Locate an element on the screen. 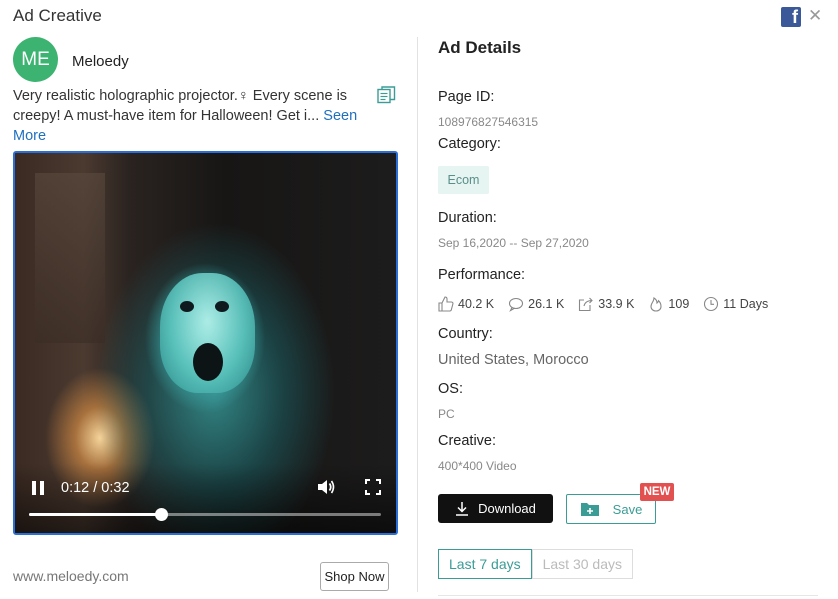 This screenshot has height=599, width=838. avatar: ME is located at coordinates (35, 59).